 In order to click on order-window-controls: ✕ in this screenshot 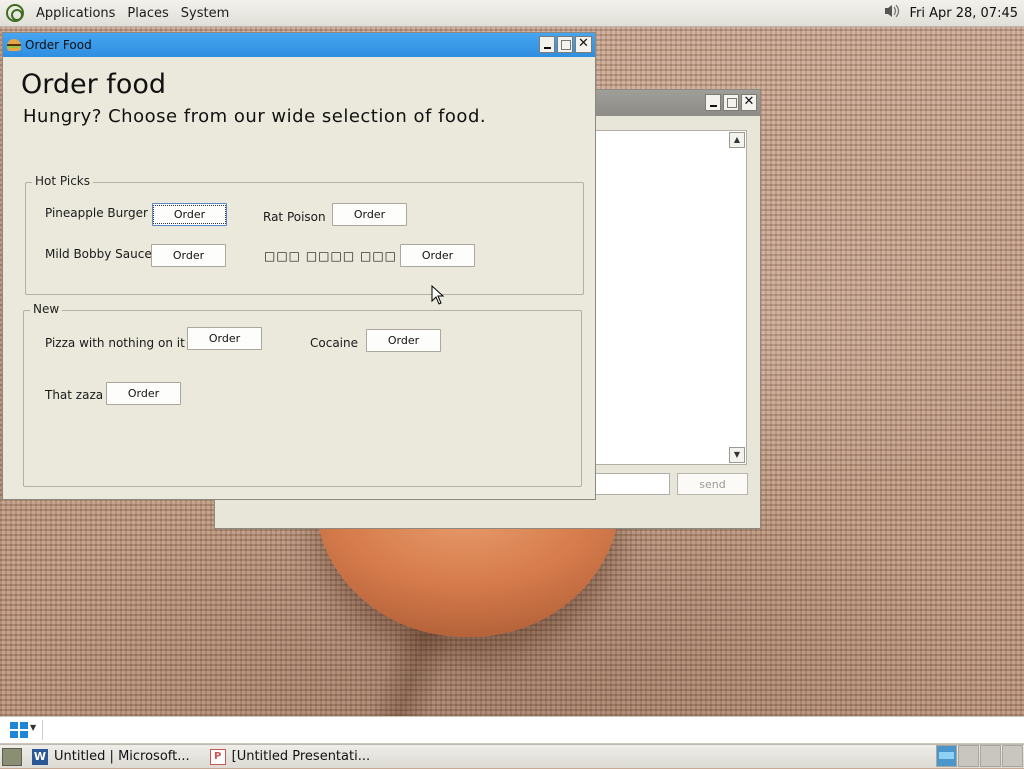, I will do `click(565, 44)`.